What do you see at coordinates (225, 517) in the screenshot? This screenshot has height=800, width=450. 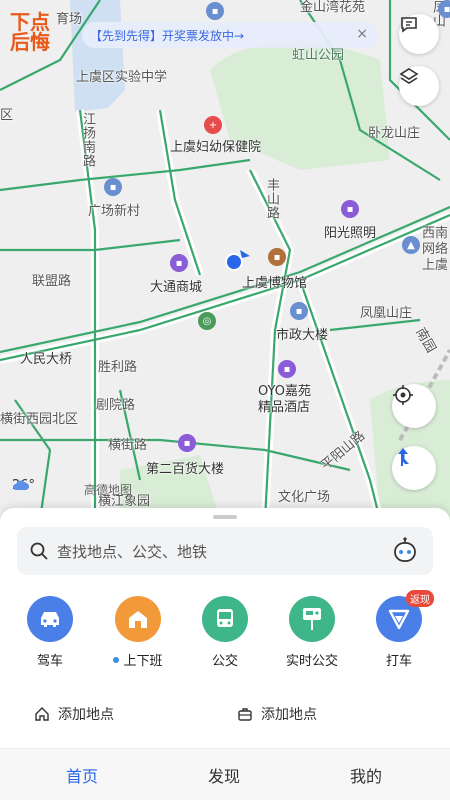 I see `sheet-grabber` at bounding box center [225, 517].